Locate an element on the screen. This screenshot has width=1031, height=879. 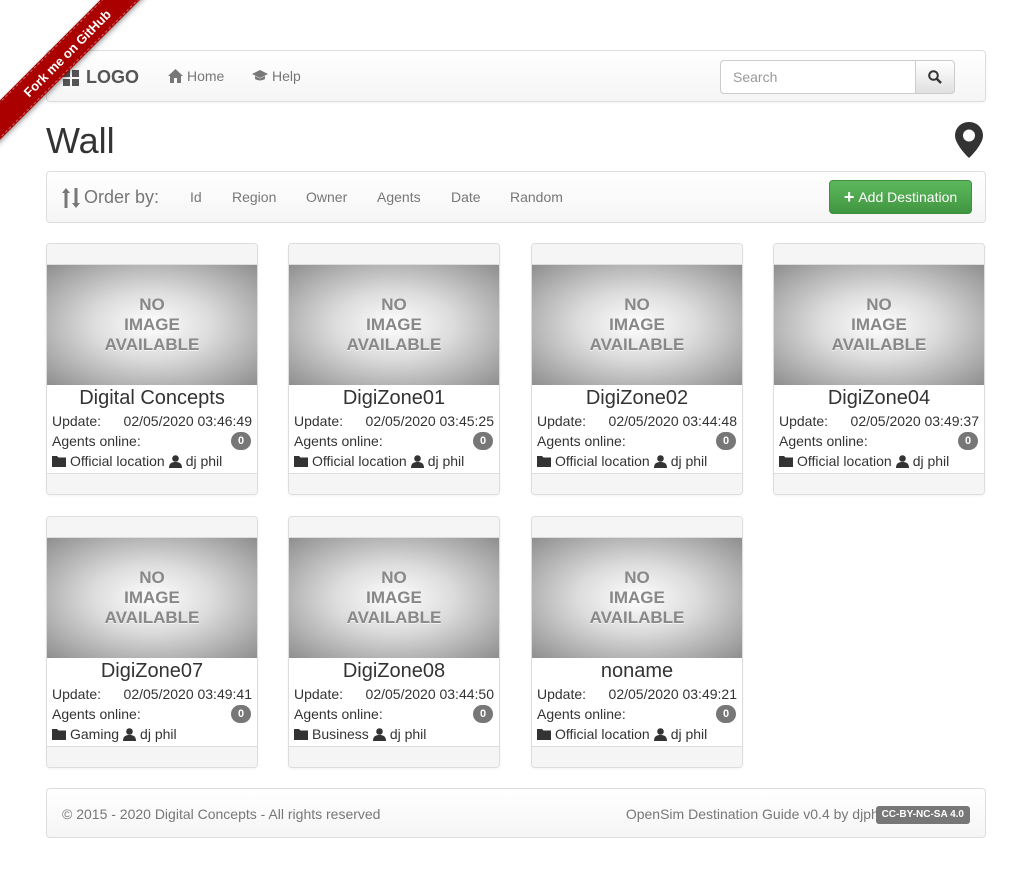
order-by-region: Region is located at coordinates (254, 197).